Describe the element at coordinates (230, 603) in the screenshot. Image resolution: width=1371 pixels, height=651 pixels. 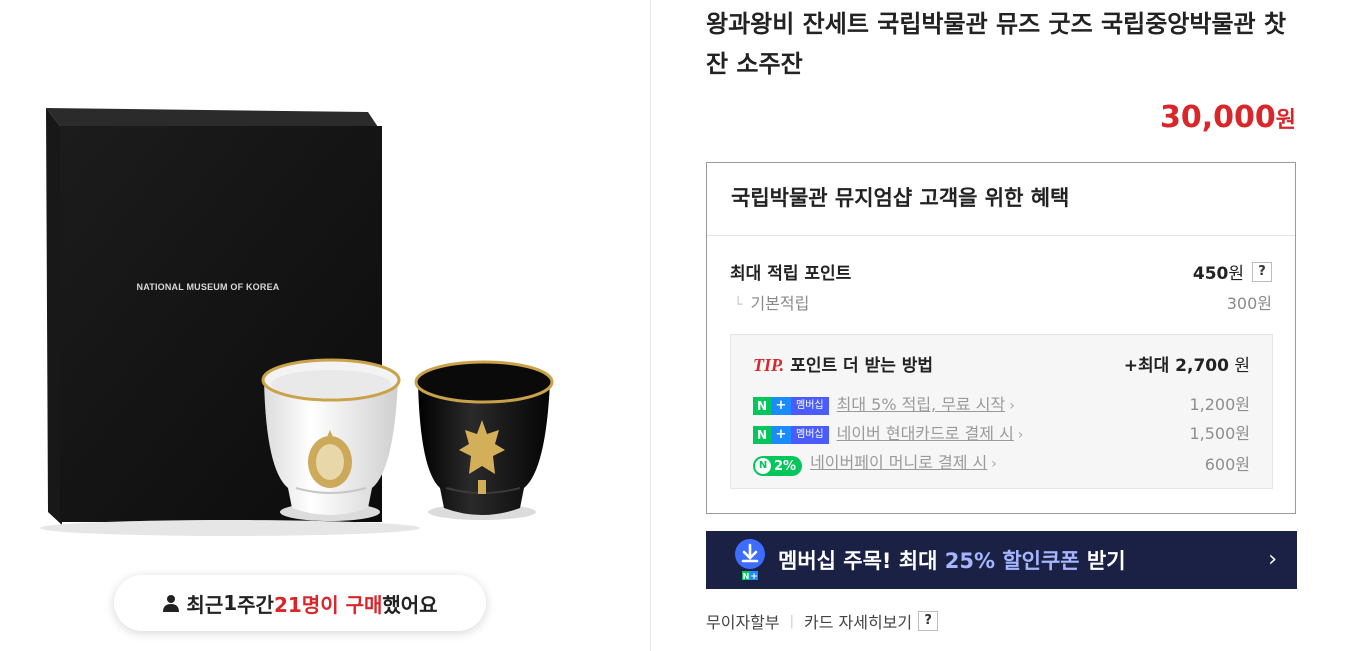
I see `buyers-week-number: 1` at that location.